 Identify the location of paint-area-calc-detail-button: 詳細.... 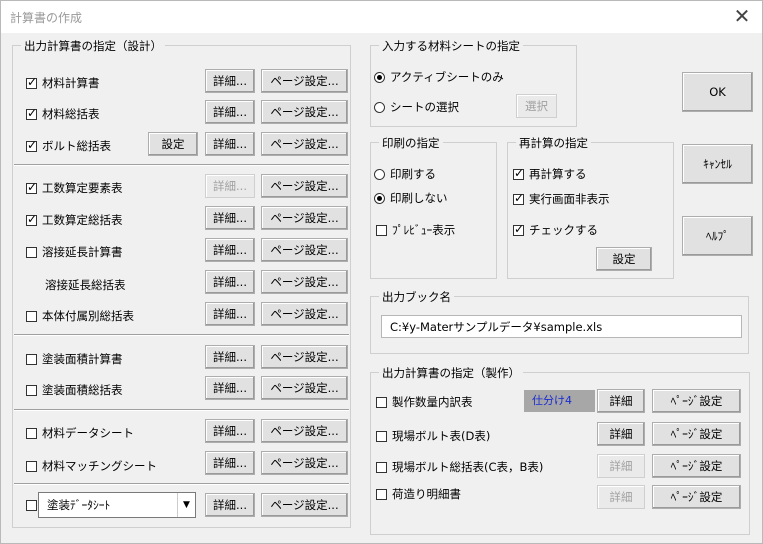
(230, 357).